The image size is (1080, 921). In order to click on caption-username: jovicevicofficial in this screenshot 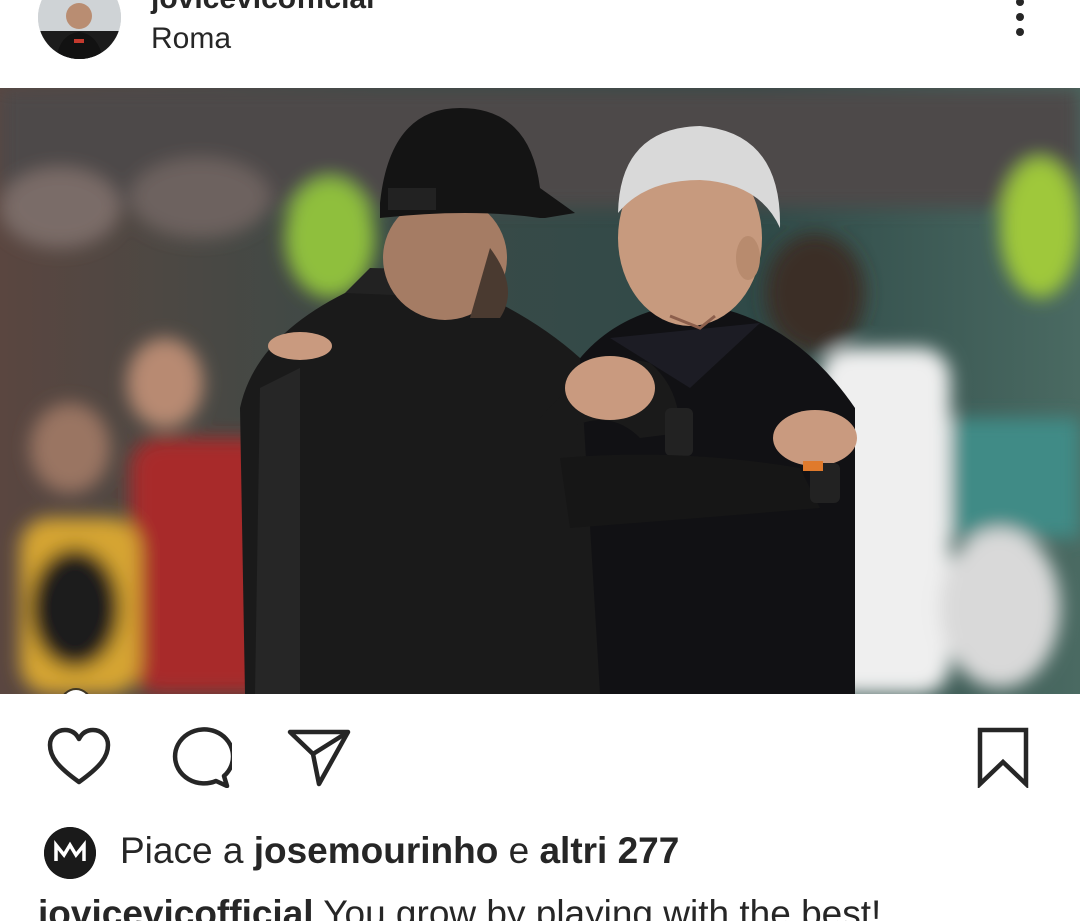, I will do `click(176, 907)`.